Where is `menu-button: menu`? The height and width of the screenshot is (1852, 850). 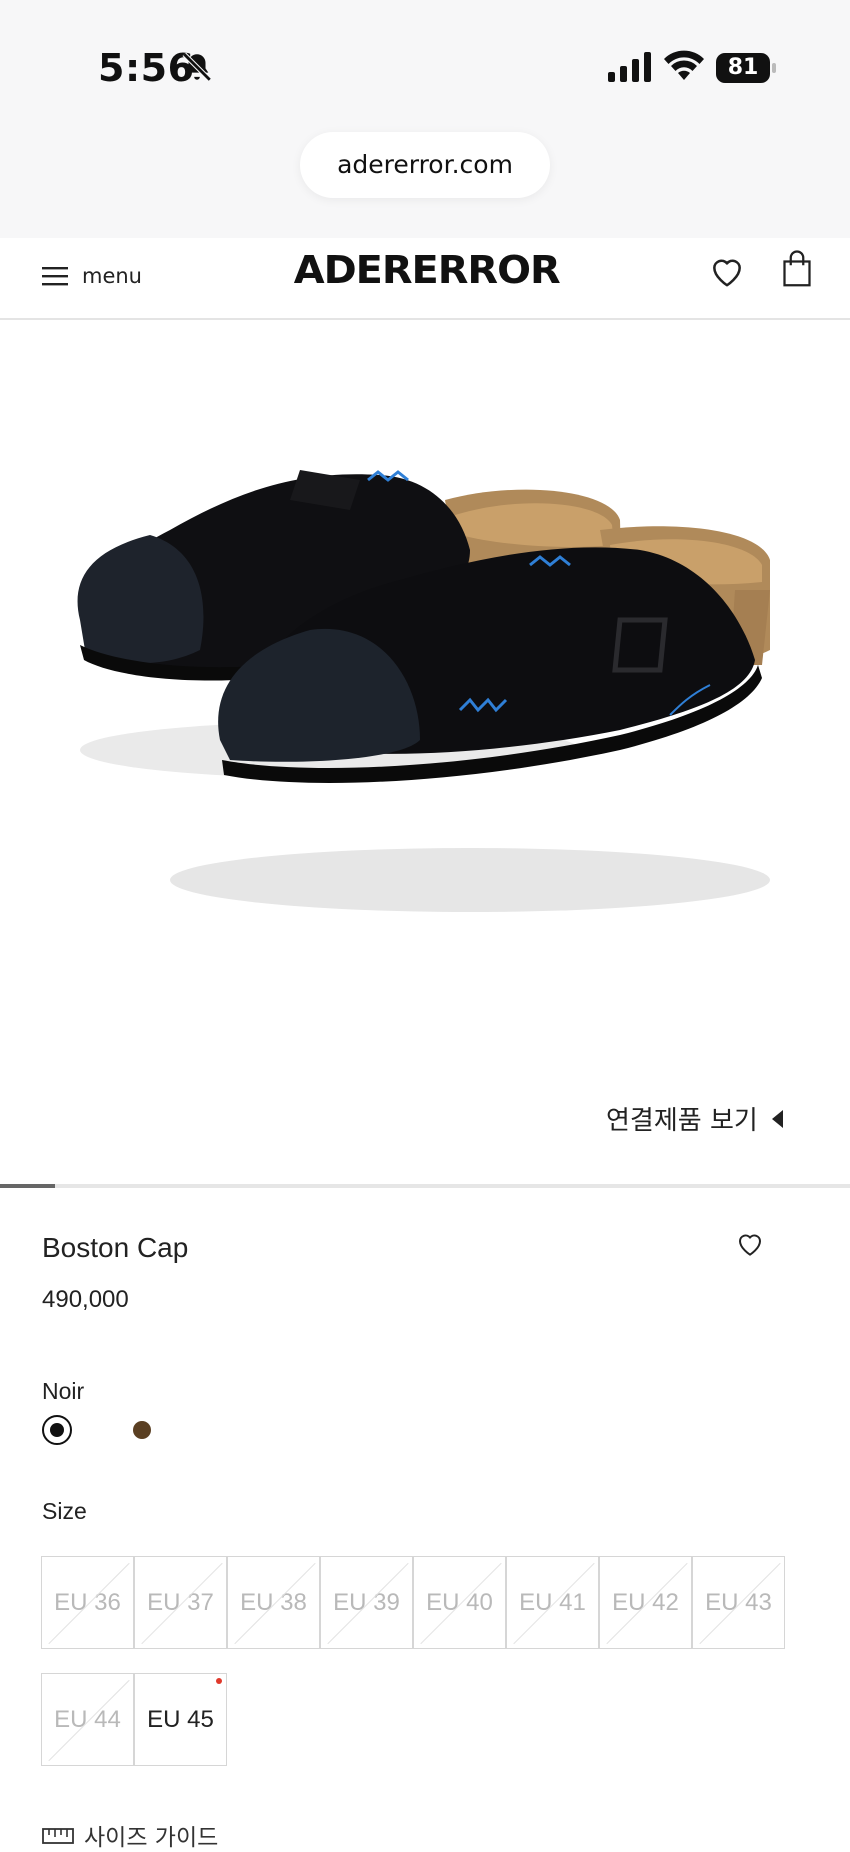
menu-button: menu is located at coordinates (92, 276).